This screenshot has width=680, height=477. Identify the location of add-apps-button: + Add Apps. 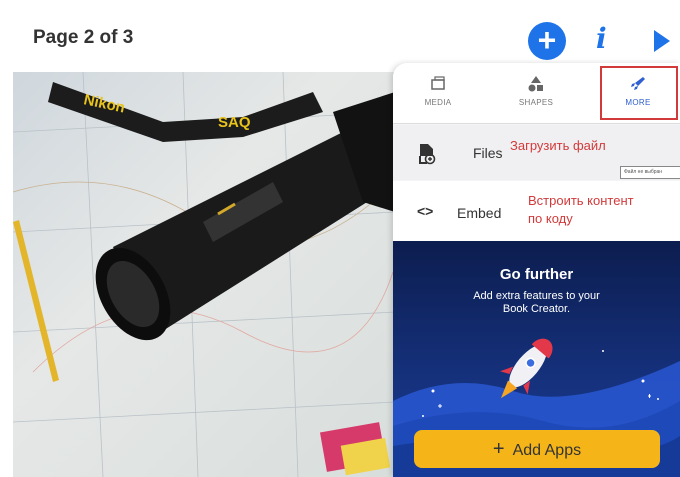
(537, 449).